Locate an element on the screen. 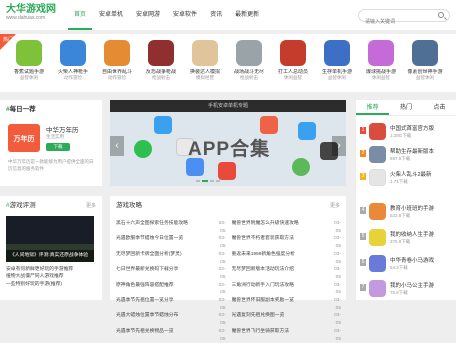 This screenshot has height=343, width=456. list-item: 三角洲行动新手入门玩法攻略 03-05 is located at coordinates (287, 289).